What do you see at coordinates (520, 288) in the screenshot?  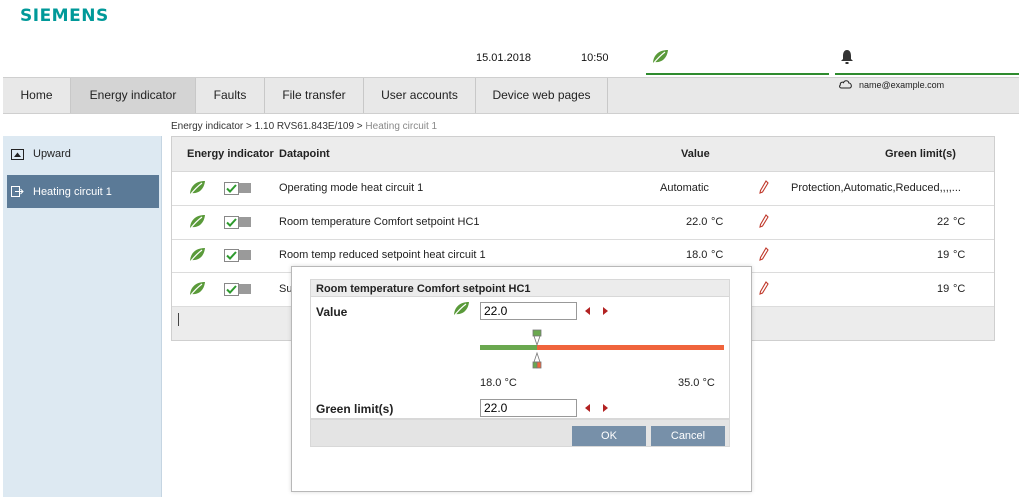 I see `dialog-title: Room temperature Comfort setpoint HC1` at bounding box center [520, 288].